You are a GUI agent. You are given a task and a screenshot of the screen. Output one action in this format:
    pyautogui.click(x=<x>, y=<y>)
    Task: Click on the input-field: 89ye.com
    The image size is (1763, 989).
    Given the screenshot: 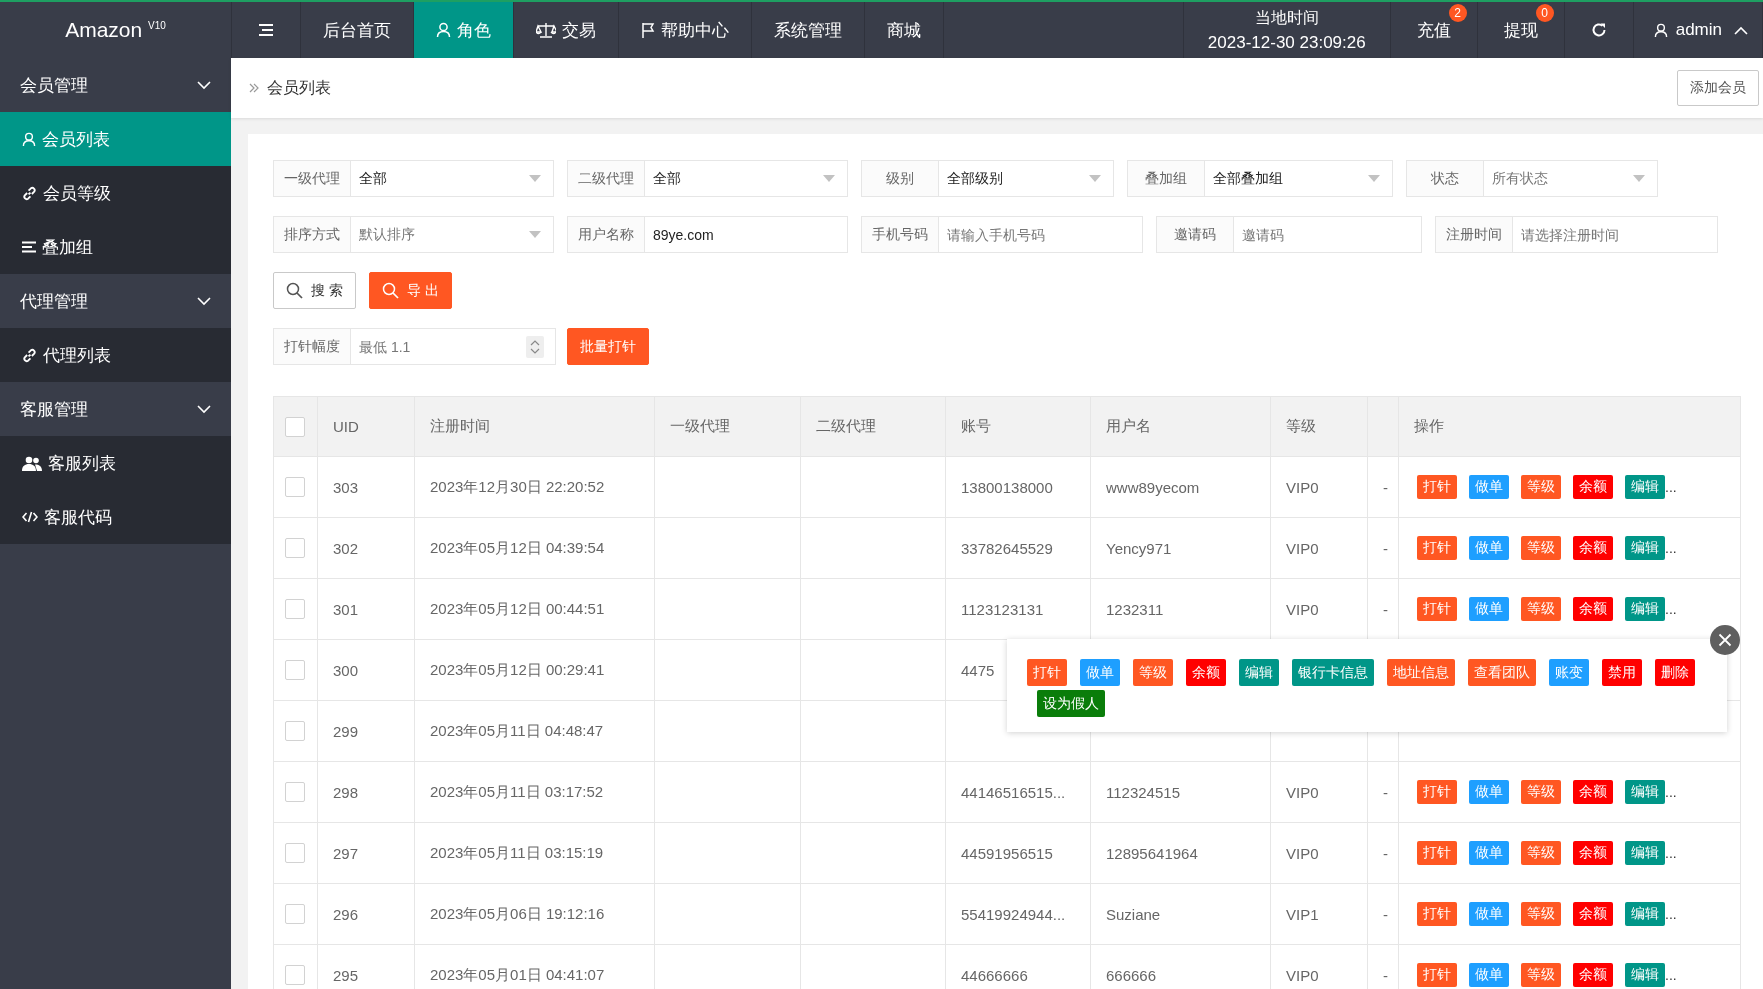 What is the action you would take?
    pyautogui.click(x=746, y=234)
    